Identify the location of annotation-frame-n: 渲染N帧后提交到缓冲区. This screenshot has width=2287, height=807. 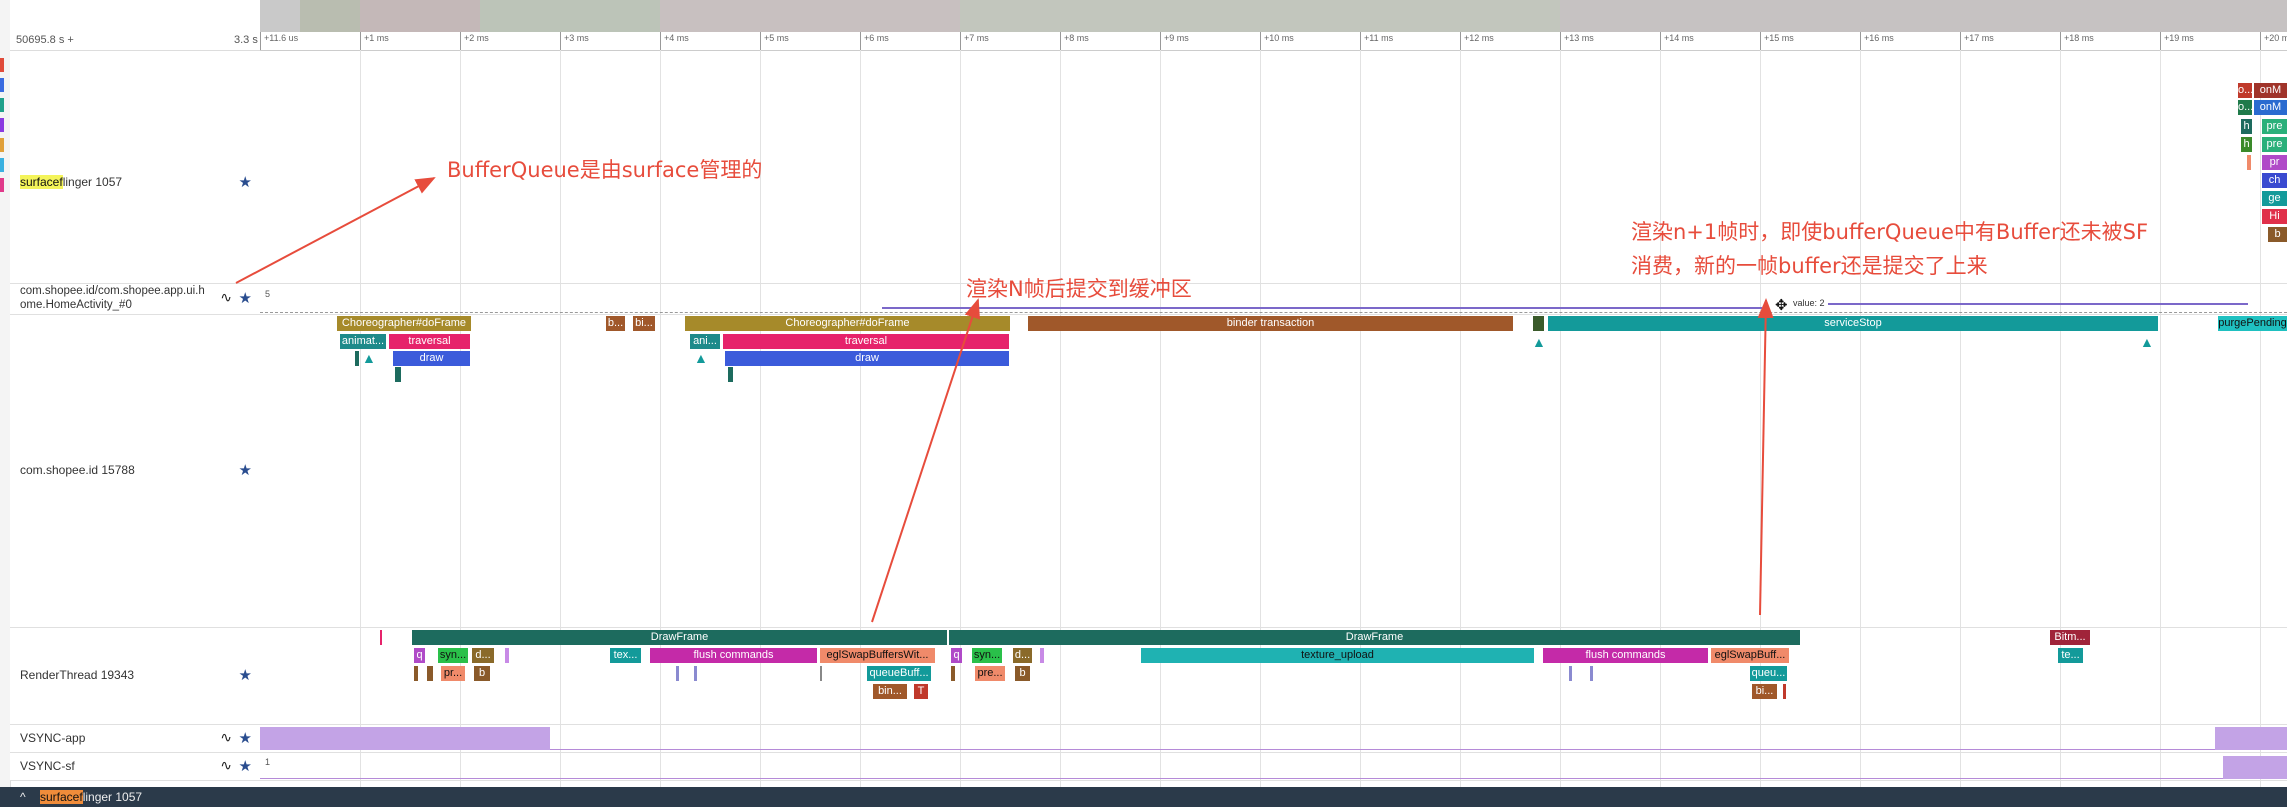
(1079, 289).